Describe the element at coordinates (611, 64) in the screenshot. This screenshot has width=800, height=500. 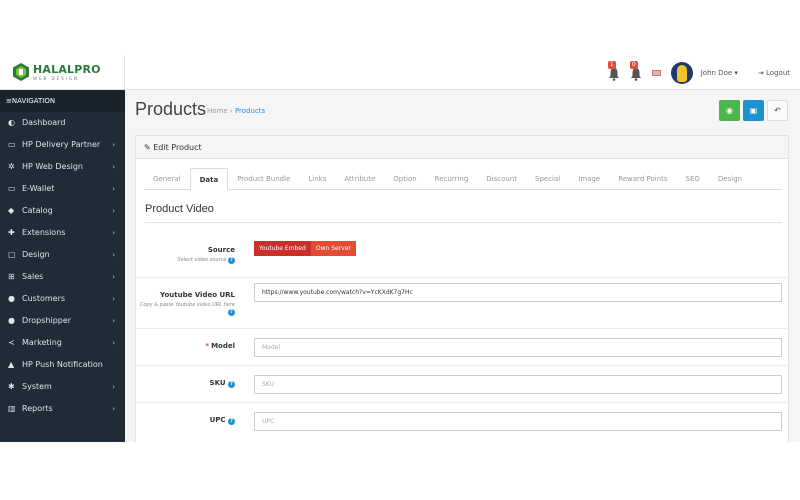
I see `notification-badge: 1` at that location.